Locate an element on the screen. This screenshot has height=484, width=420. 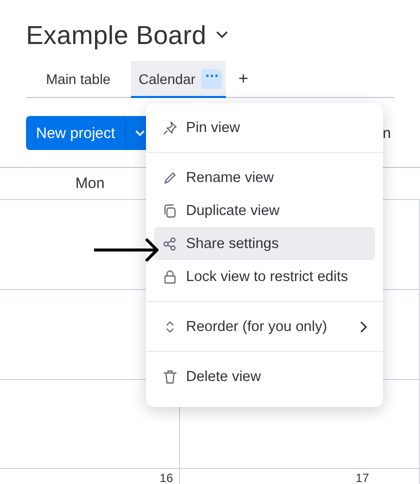
day-number: 16 is located at coordinates (167, 477).